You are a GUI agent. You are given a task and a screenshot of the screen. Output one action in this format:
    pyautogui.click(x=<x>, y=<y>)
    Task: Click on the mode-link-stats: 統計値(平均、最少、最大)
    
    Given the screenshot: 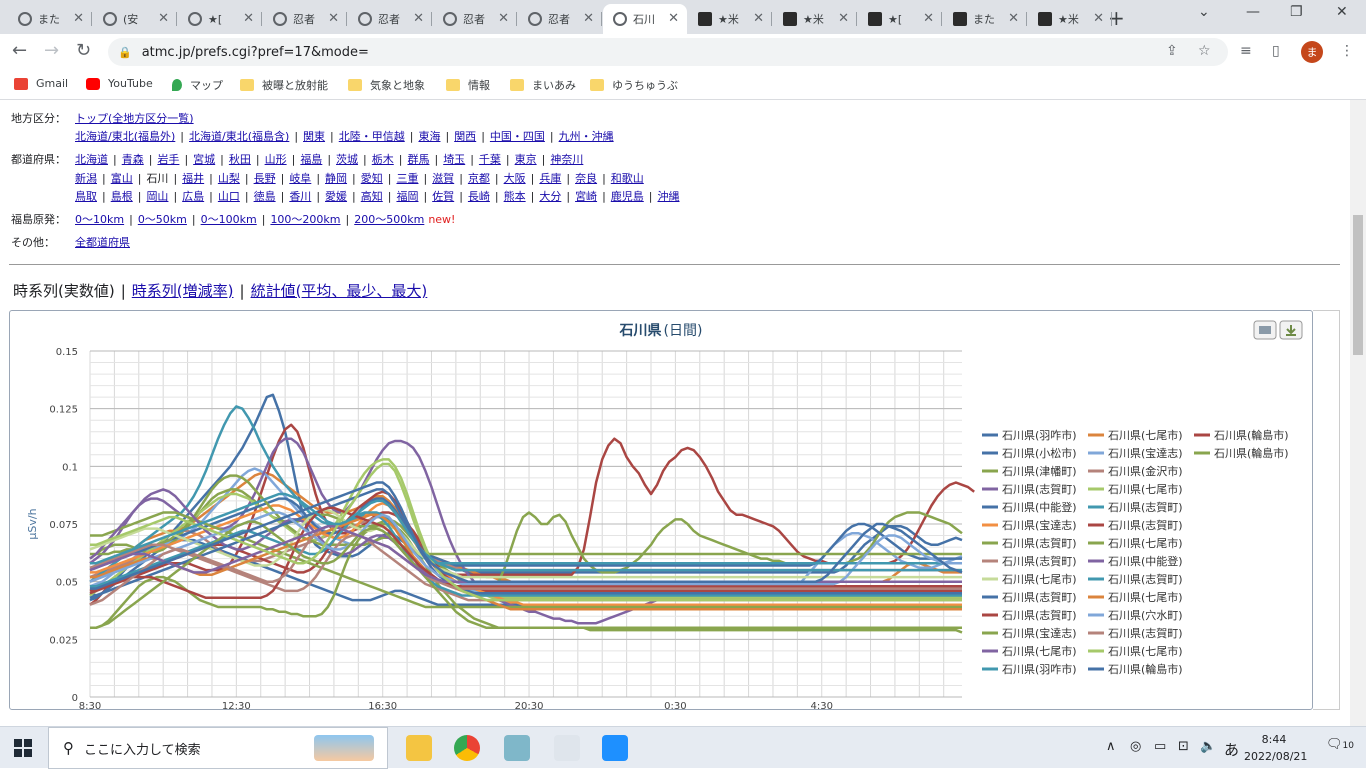 What is the action you would take?
    pyautogui.click(x=339, y=291)
    